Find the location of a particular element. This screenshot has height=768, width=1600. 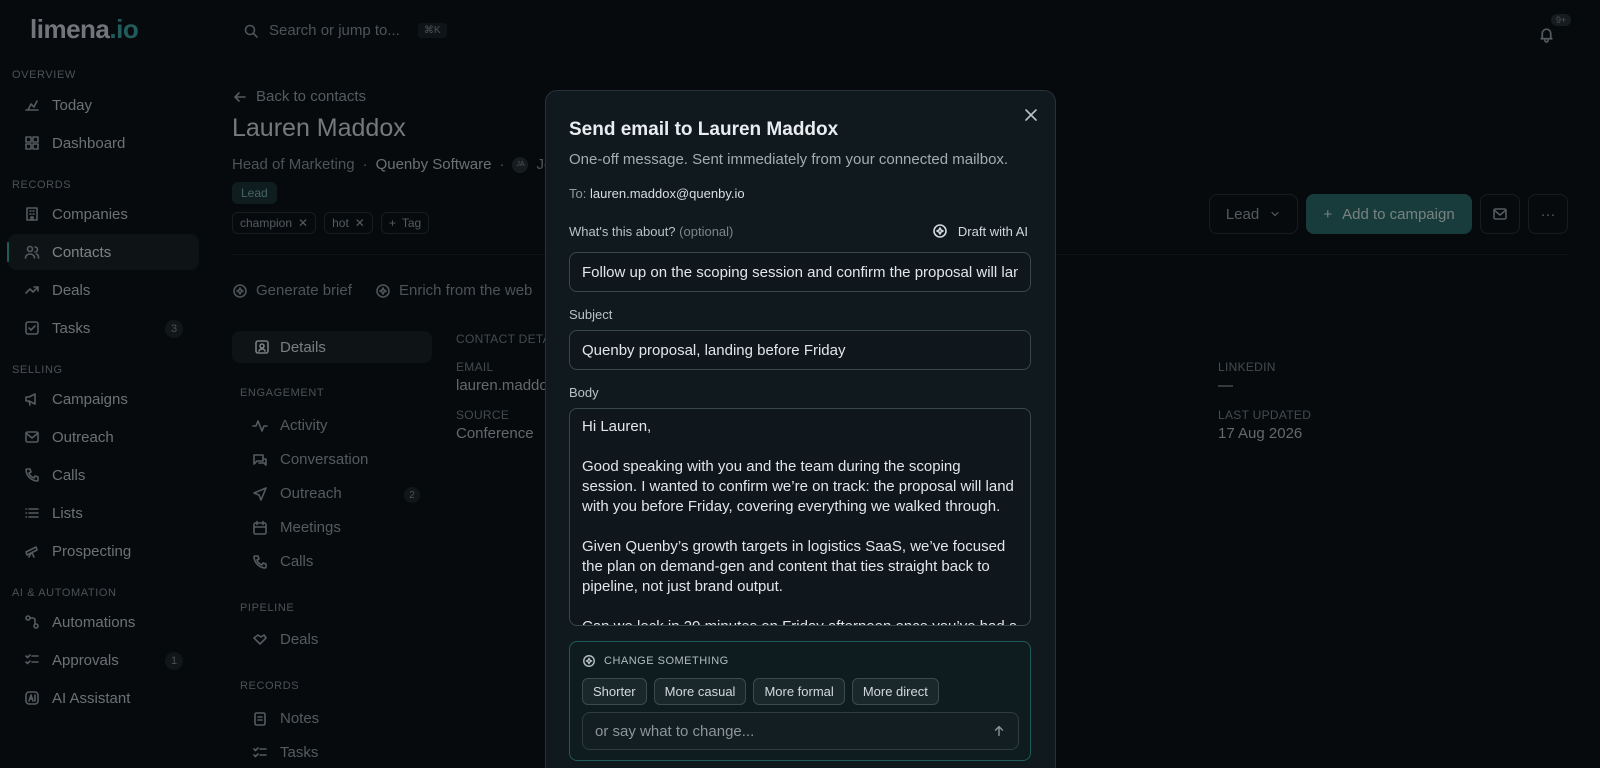

close-icon is located at coordinates (1031, 115).